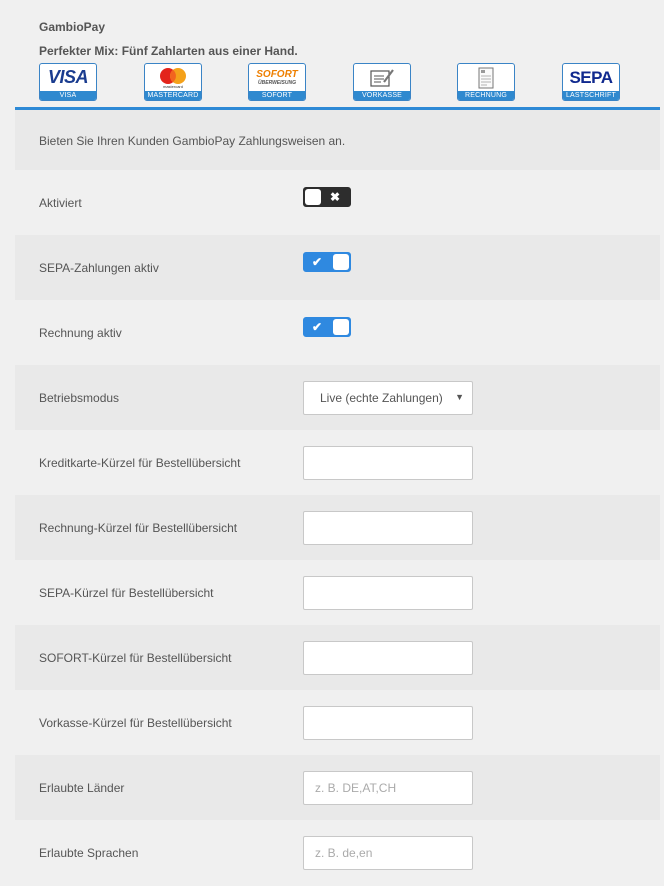  I want to click on row-vorkasse-kuerzel: Vorkasse-Kürzel für Bestellübersicht, so click(337, 722).